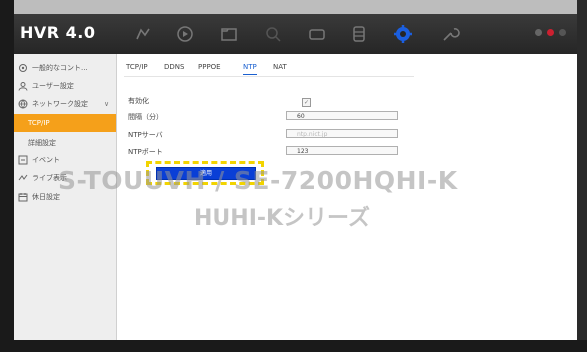 Image resolution: width=587 pixels, height=352 pixels. What do you see at coordinates (258, 180) in the screenshot?
I see `watermark-line-1: S-TOUUVH / SE-7200HQHI-K` at bounding box center [258, 180].